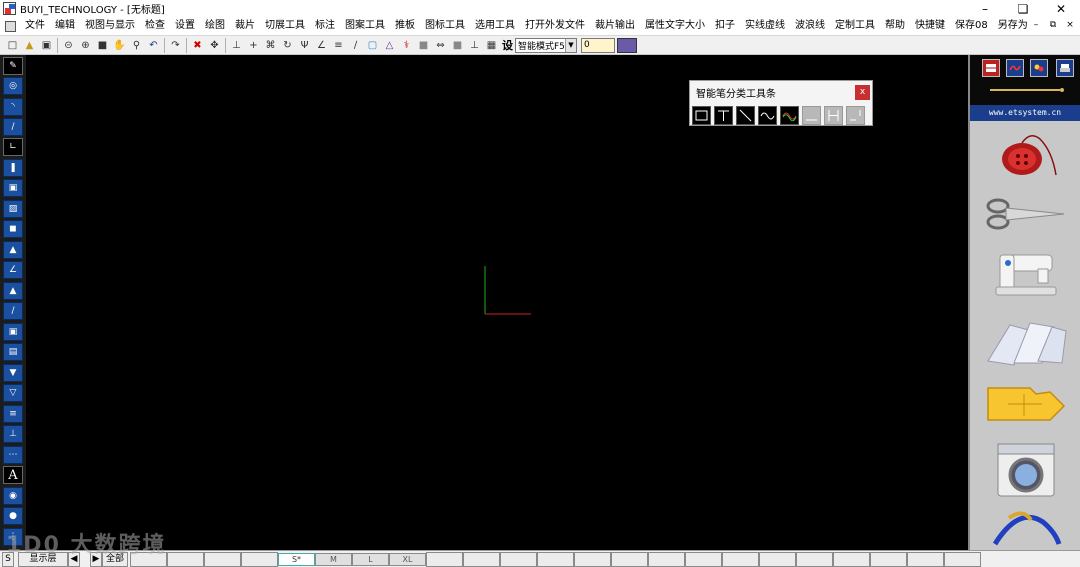 The width and height of the screenshot is (1080, 567). I want to click on corner-l-icon: ∟, so click(13, 147).